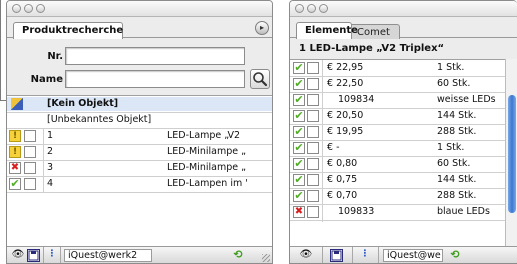 Image resolution: width=517 pixels, height=264 pixels. What do you see at coordinates (403, 164) in the screenshot?
I see `table-row: ✔ € 0,80 60 Stk.` at bounding box center [403, 164].